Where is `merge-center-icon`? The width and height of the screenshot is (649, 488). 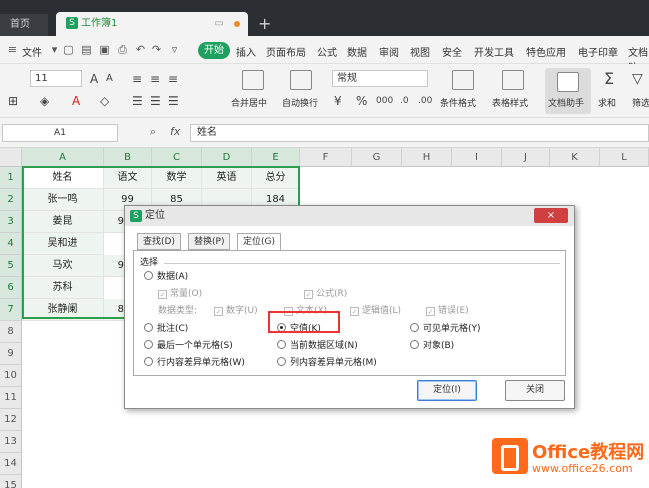
merge-center-icon is located at coordinates (253, 80).